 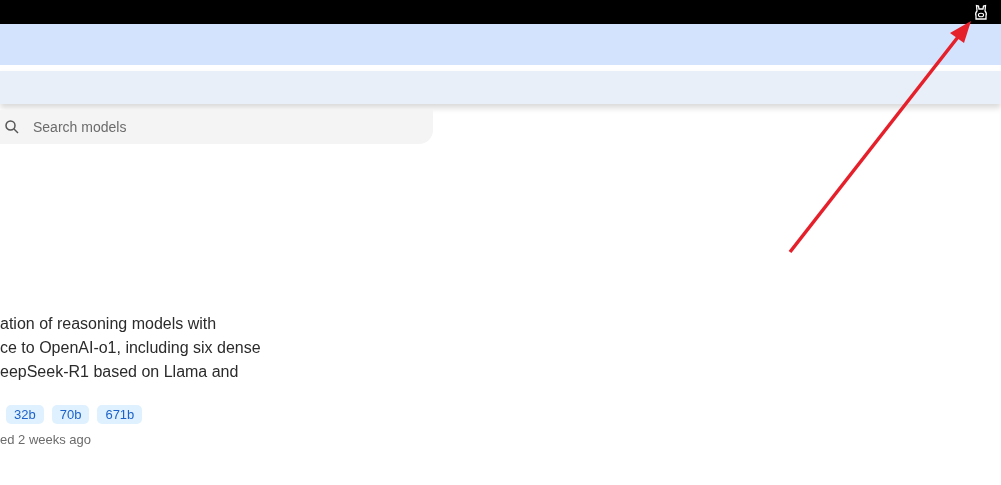 I want to click on updated-text: ed 2 weeks ago, so click(x=46, y=439).